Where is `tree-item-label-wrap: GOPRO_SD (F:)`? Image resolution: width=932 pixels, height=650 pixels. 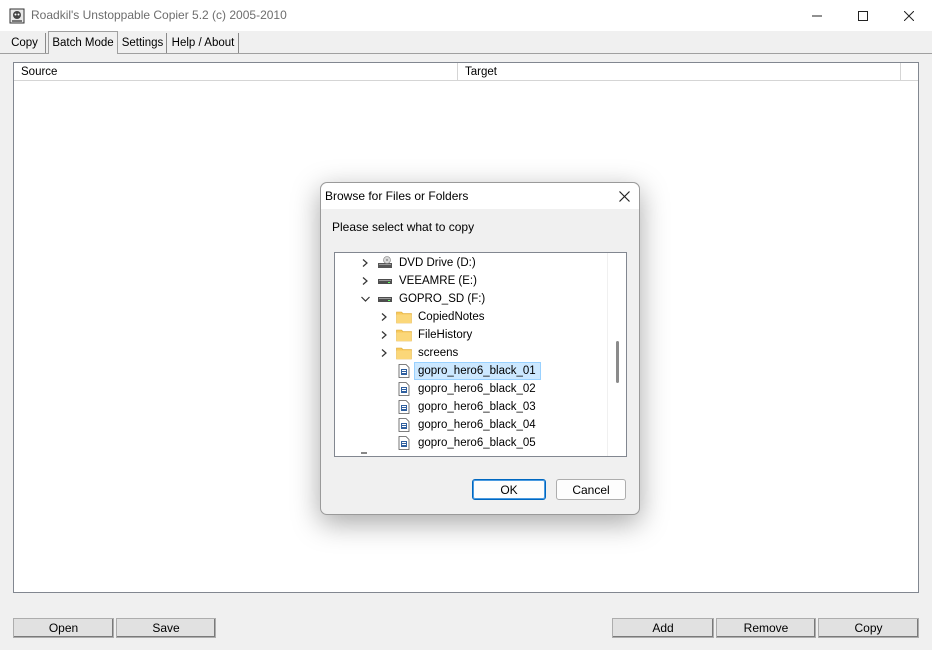 tree-item-label-wrap: GOPRO_SD (F:) is located at coordinates (442, 299).